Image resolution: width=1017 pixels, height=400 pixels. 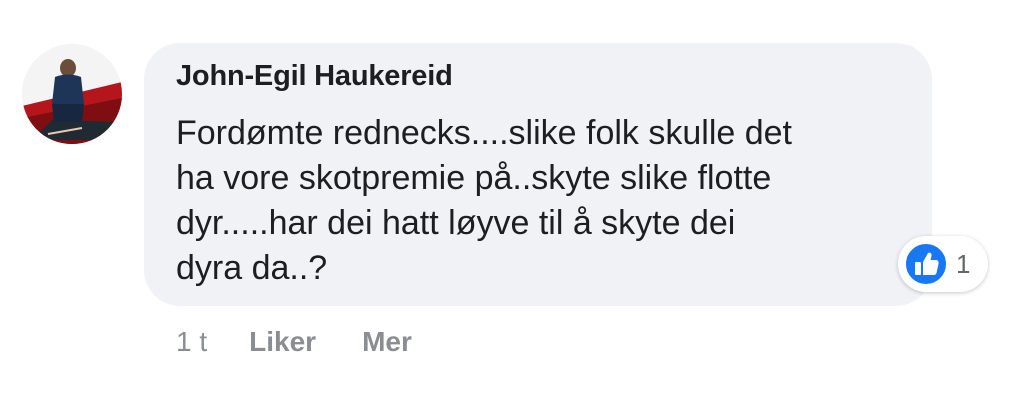 I want to click on comment-author-name: John-Egil Haukereid, so click(x=314, y=76).